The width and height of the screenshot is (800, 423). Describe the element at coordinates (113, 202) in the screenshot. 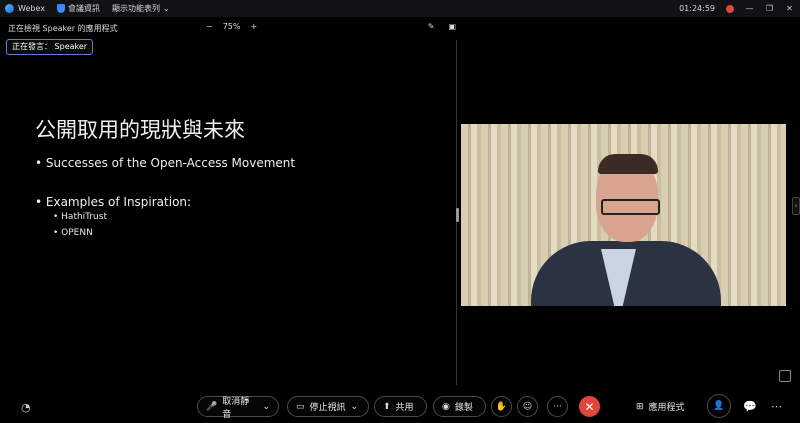

I see `slide-bullet-2: • Examples of Inspiration:` at that location.